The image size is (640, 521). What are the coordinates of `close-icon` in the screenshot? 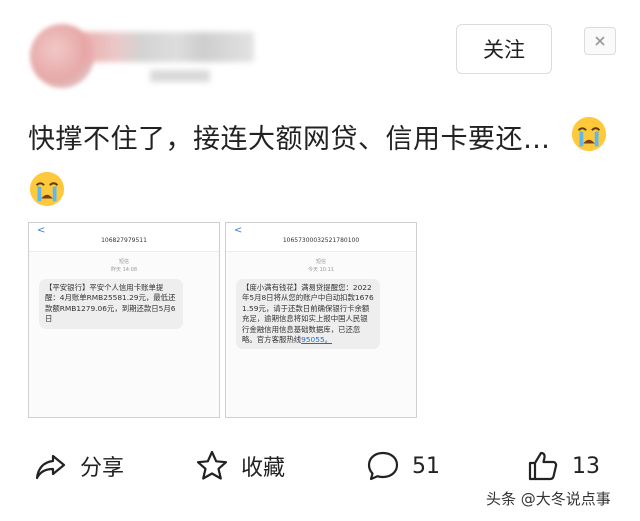 It's located at (600, 41).